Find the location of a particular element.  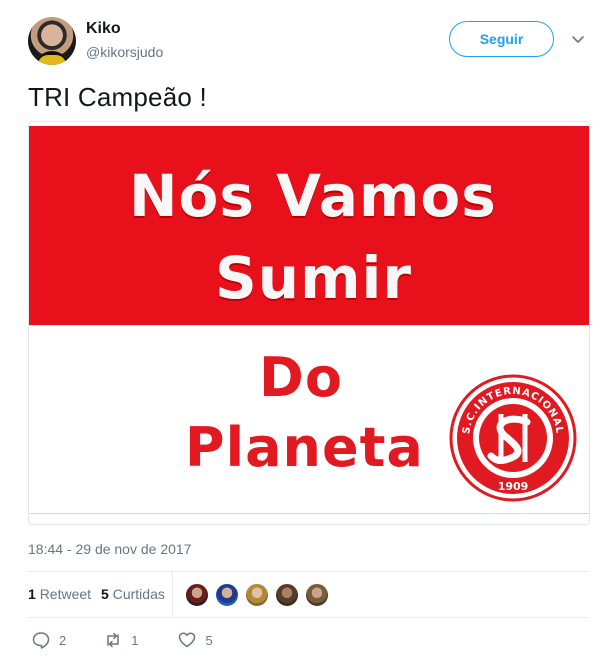

like-stat: 5 Curtidas is located at coordinates (133, 594).